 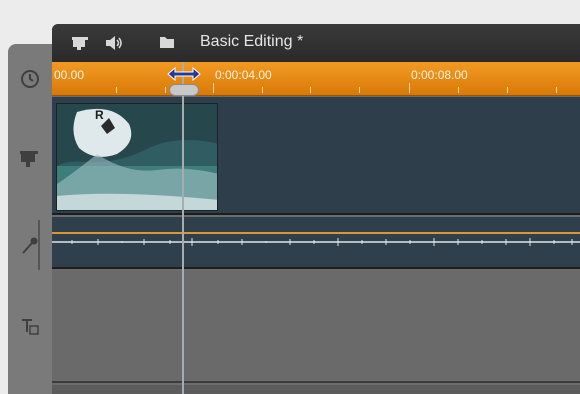 I want to click on microphone-icon, so click(x=30, y=246).